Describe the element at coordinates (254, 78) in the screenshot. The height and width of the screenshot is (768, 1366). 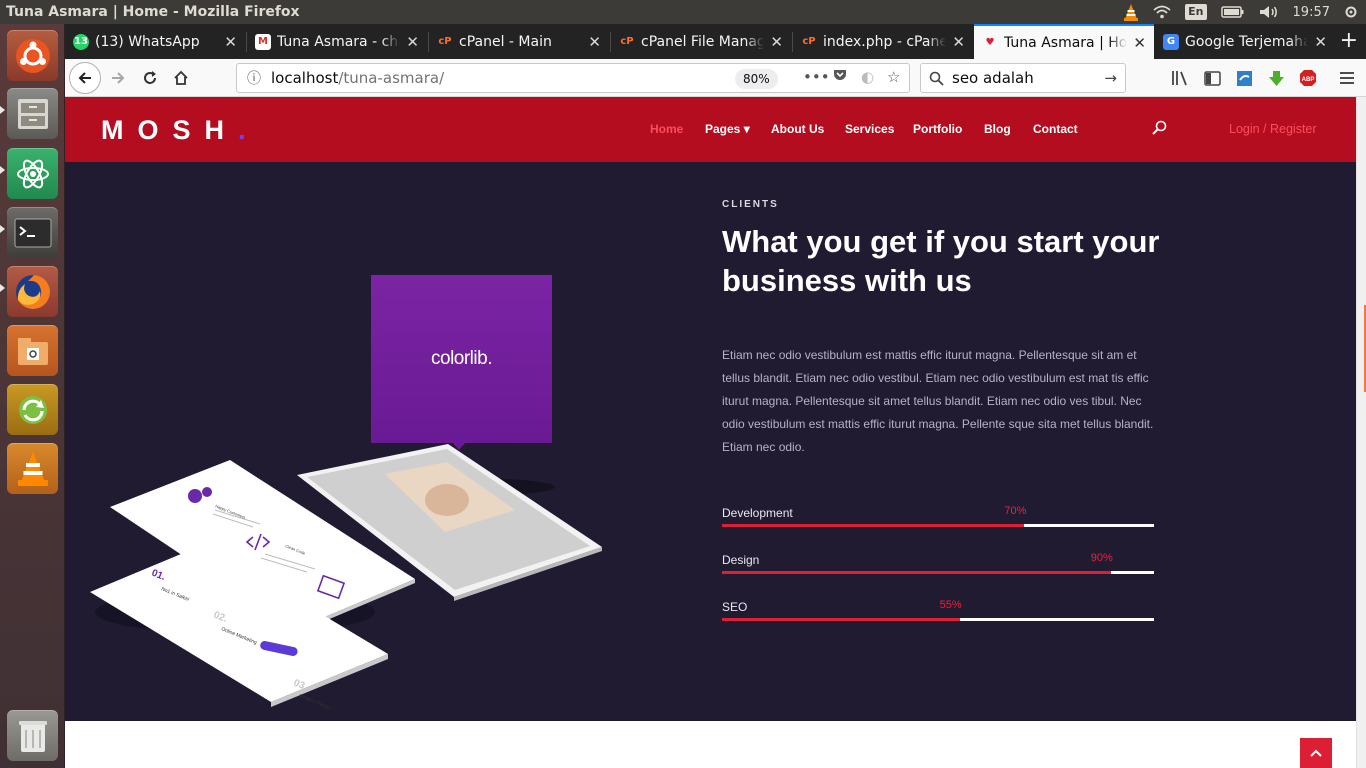
I see `site-info-icon: ⓘ` at that location.